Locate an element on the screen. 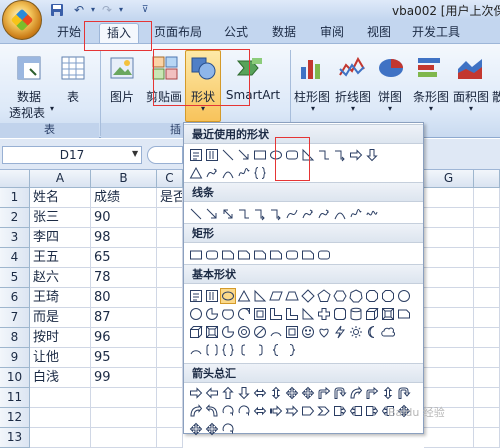 Image resolution: width=500 pixels, height=448 pixels. row-header: 2 is located at coordinates (15, 218).